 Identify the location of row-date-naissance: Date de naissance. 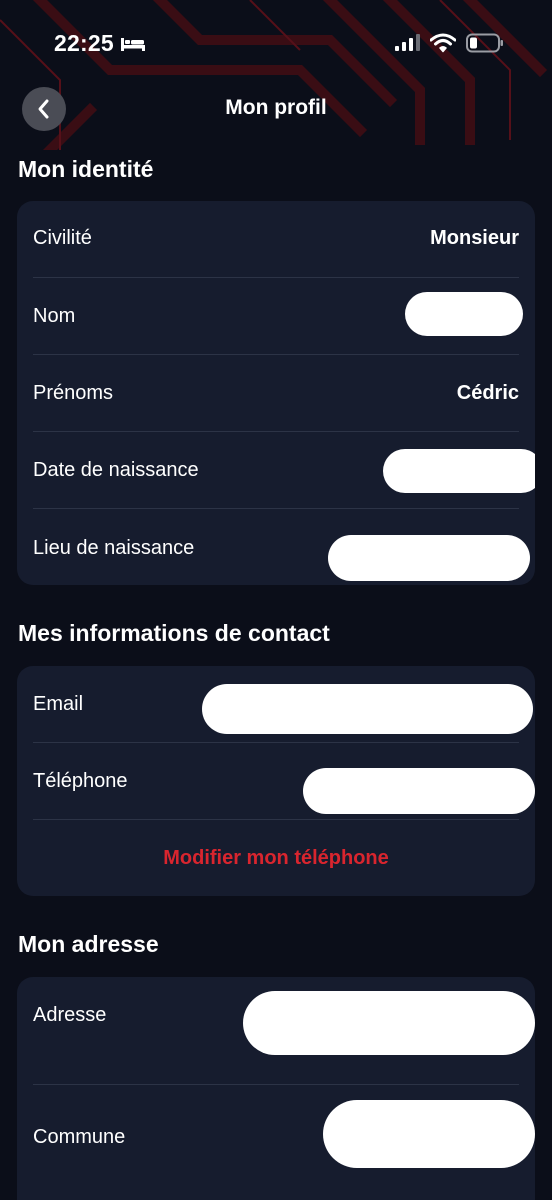
(276, 470).